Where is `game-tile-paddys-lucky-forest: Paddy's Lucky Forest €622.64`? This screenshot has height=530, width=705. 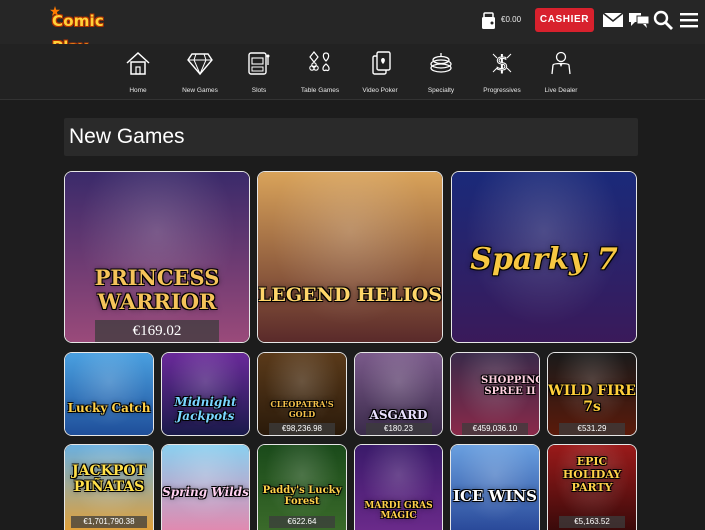
game-tile-paddys-lucky-forest: Paddy's Lucky Forest €622.64 is located at coordinates (302, 487).